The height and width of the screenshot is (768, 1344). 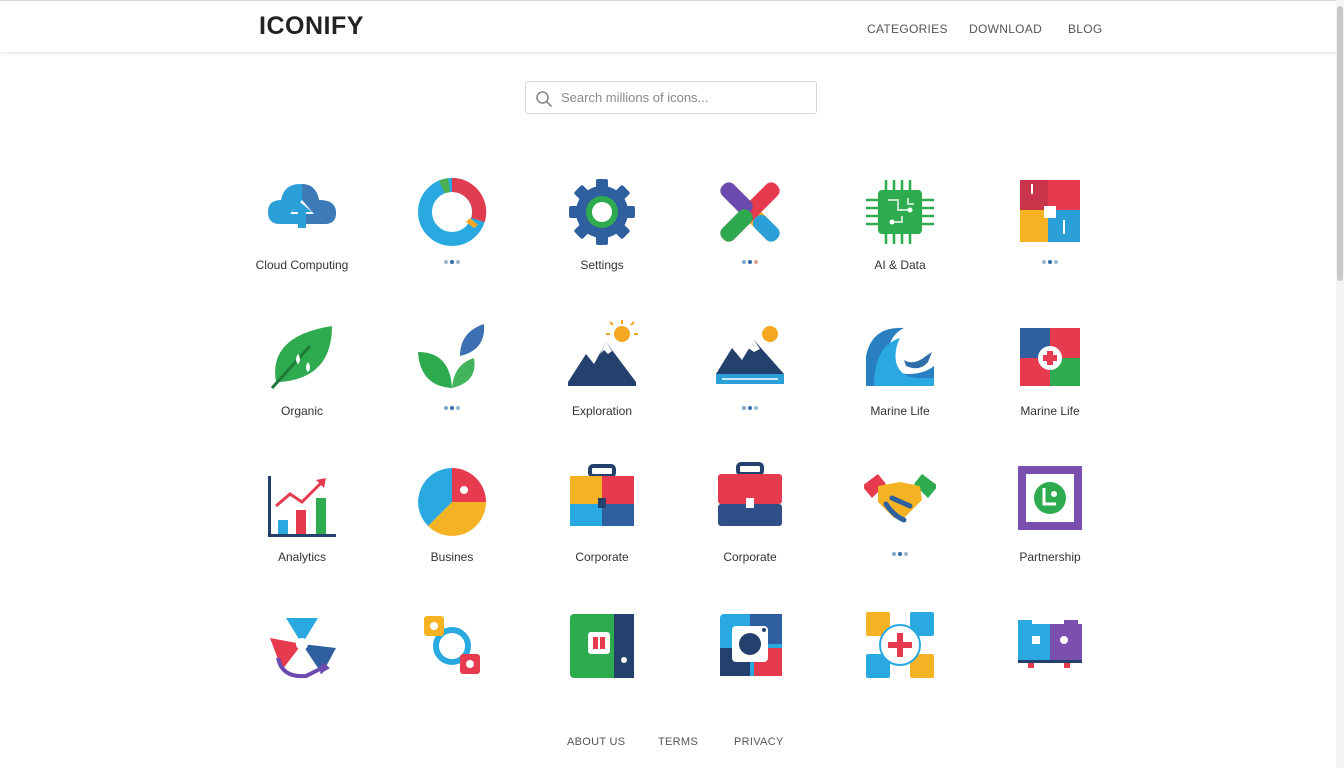 I want to click on link-nodes-icon, so click(x=452, y=645).